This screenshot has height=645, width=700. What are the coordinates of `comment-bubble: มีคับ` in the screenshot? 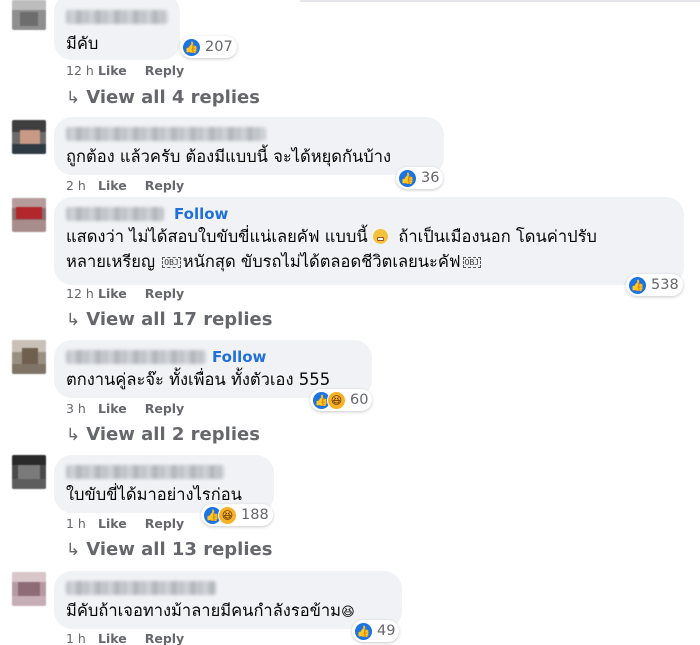 It's located at (117, 30).